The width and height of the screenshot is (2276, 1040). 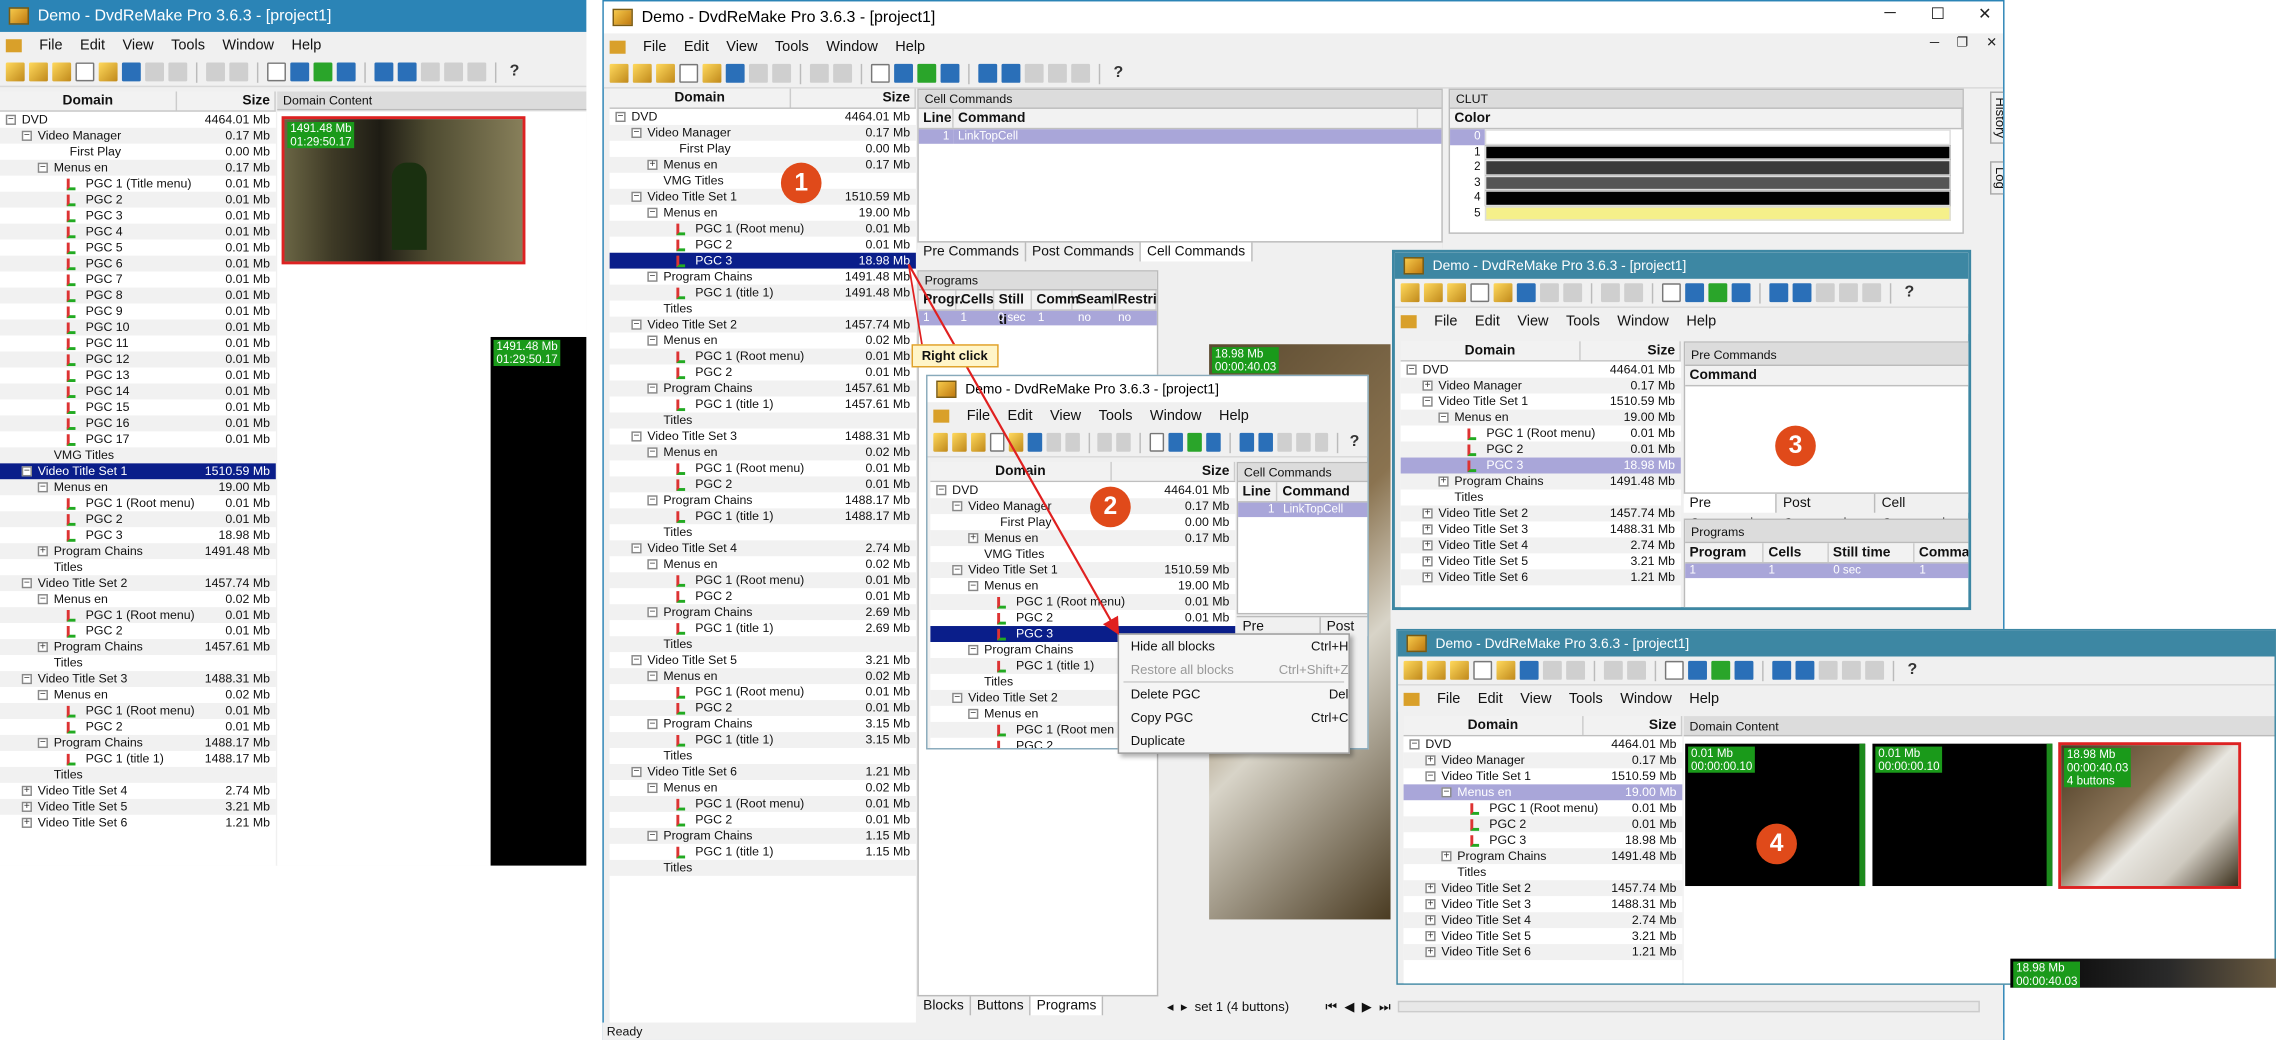 I want to click on app-menu-icon, so click(x=1411, y=699).